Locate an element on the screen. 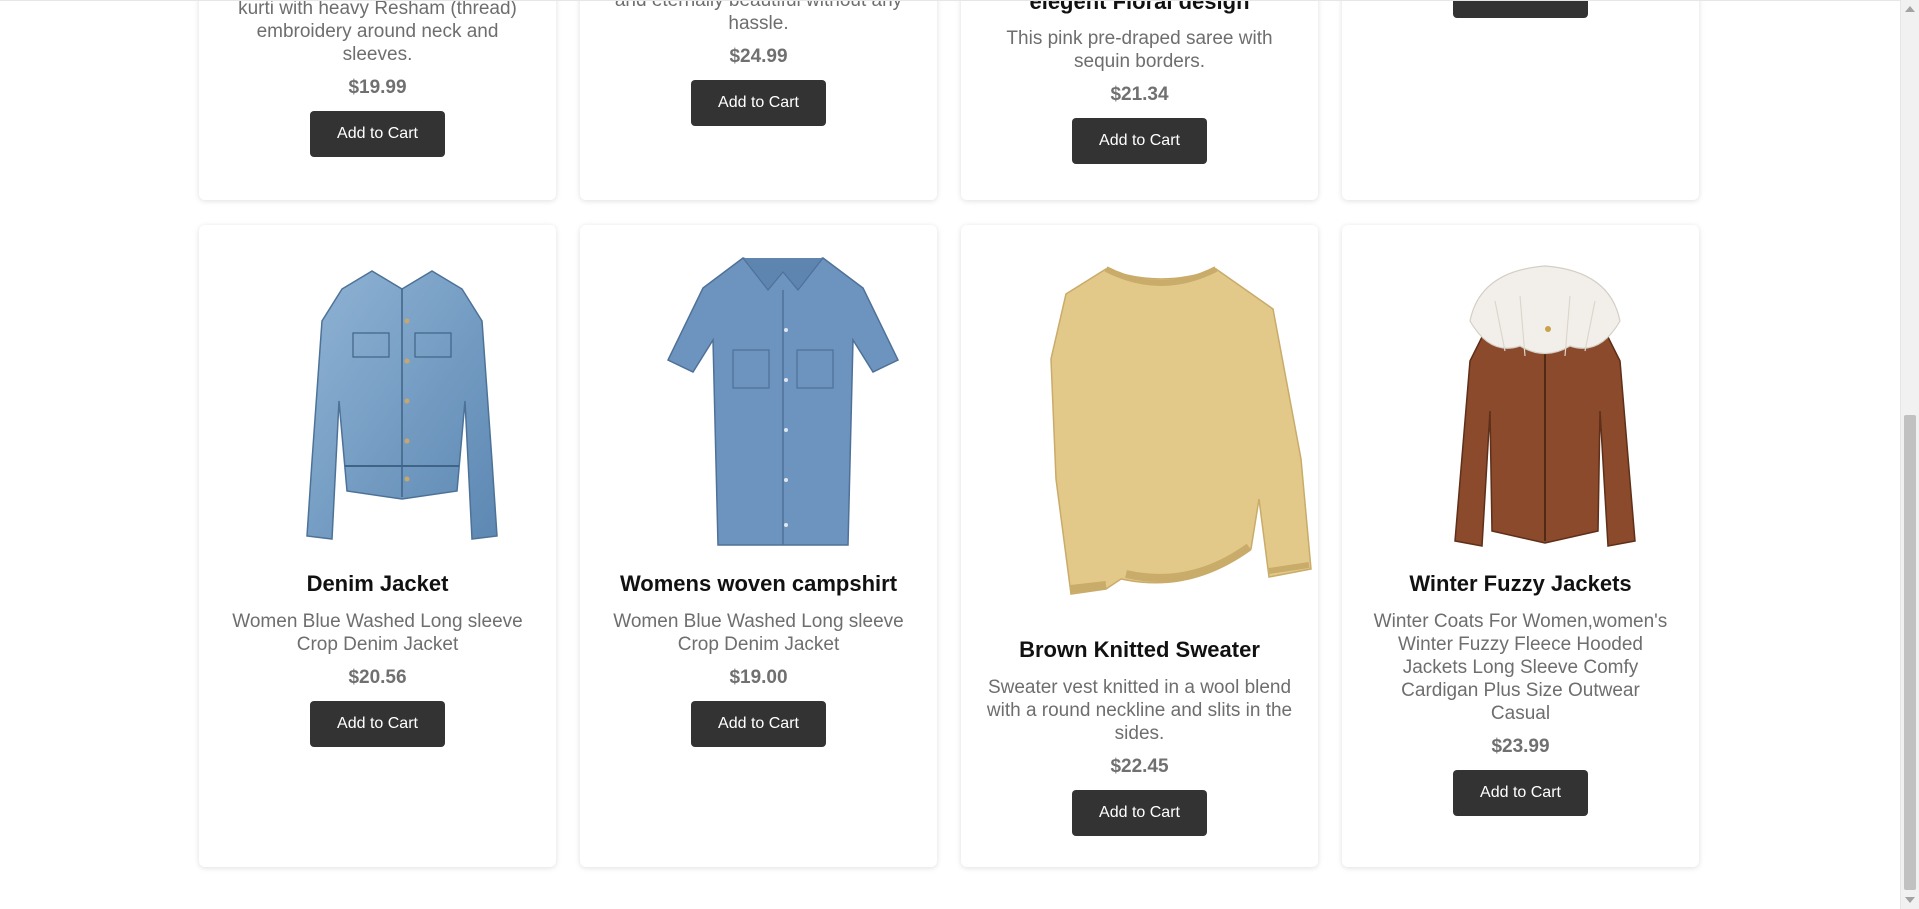 The height and width of the screenshot is (909, 1919). product-card: Add to Cart is located at coordinates (1520, 100).